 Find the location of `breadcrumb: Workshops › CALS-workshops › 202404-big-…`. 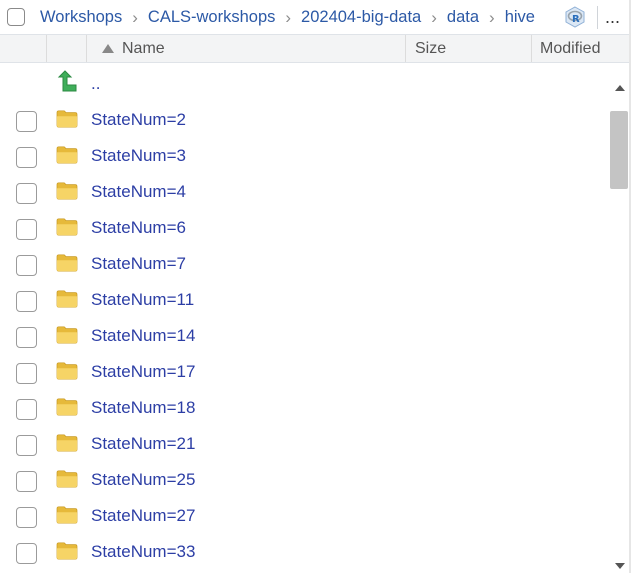

breadcrumb: Workshops › CALS-workshops › 202404-big-… is located at coordinates (287, 17).